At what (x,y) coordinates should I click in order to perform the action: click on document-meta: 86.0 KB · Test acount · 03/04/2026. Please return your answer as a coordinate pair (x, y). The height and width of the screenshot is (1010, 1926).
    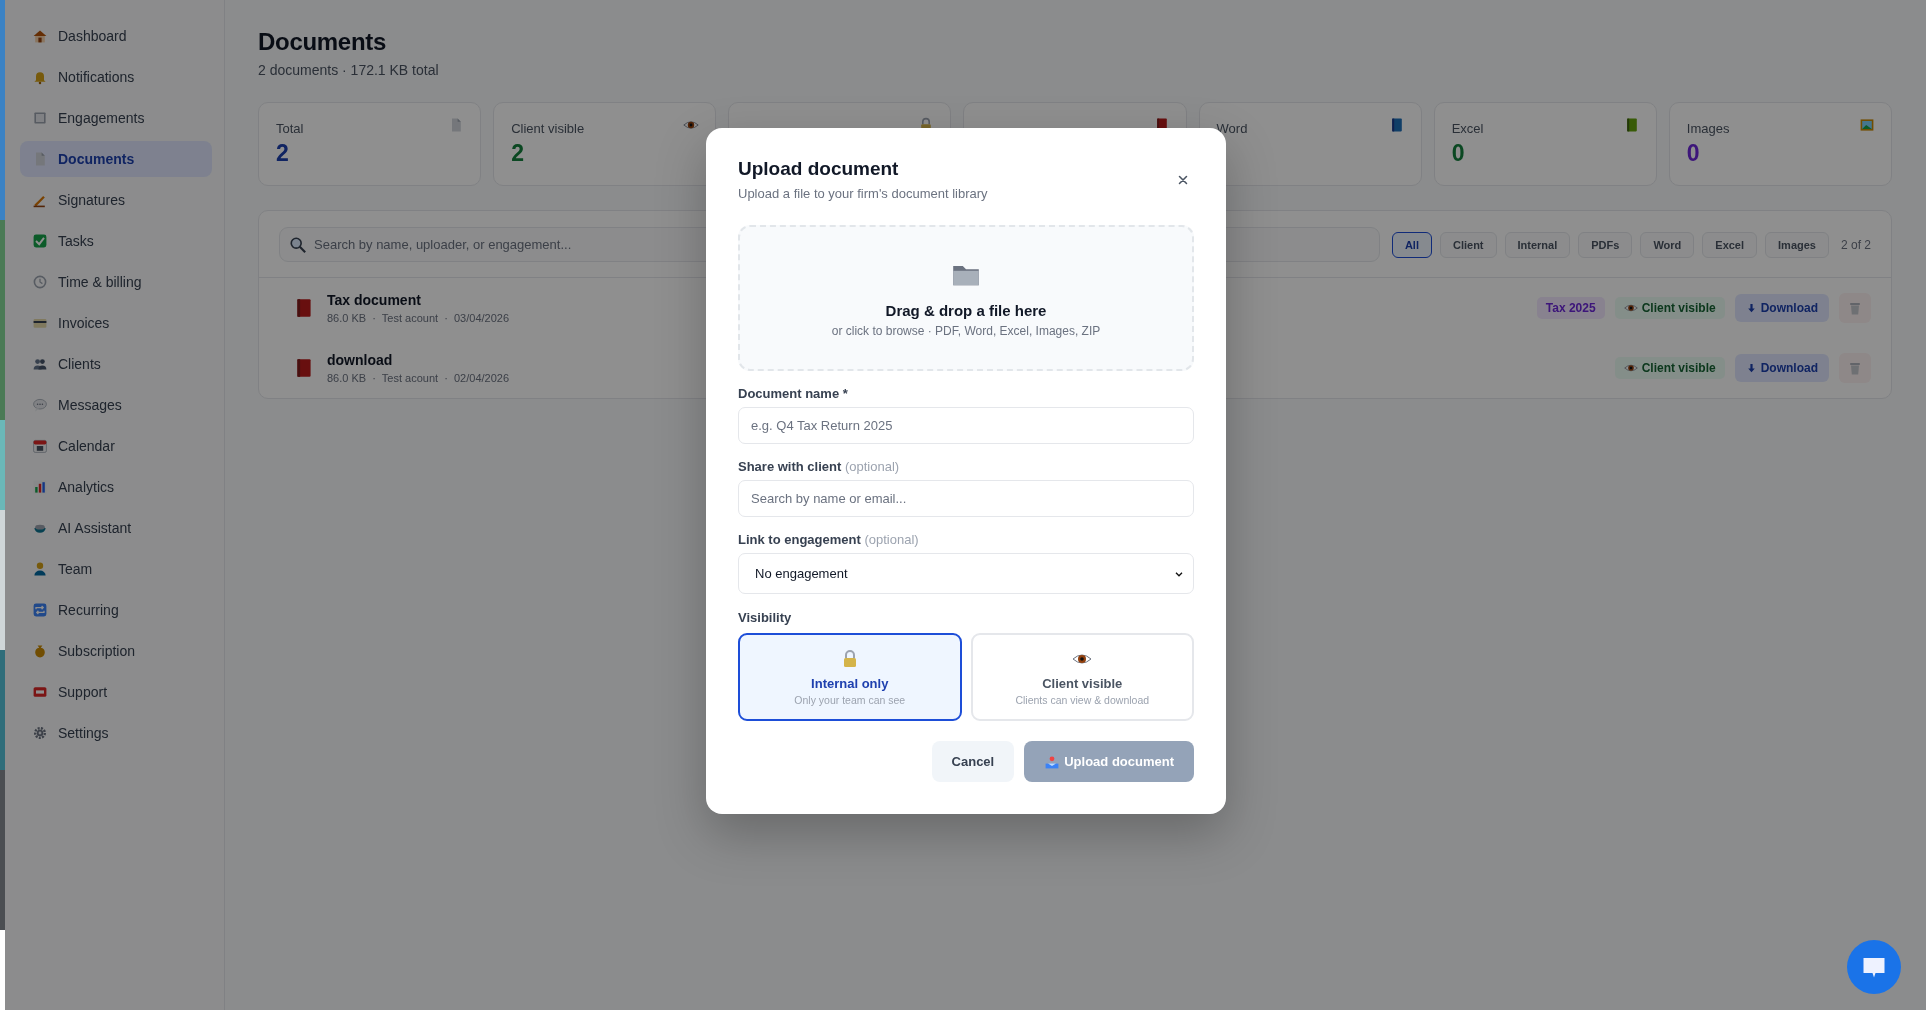
    Looking at the image, I should click on (418, 318).